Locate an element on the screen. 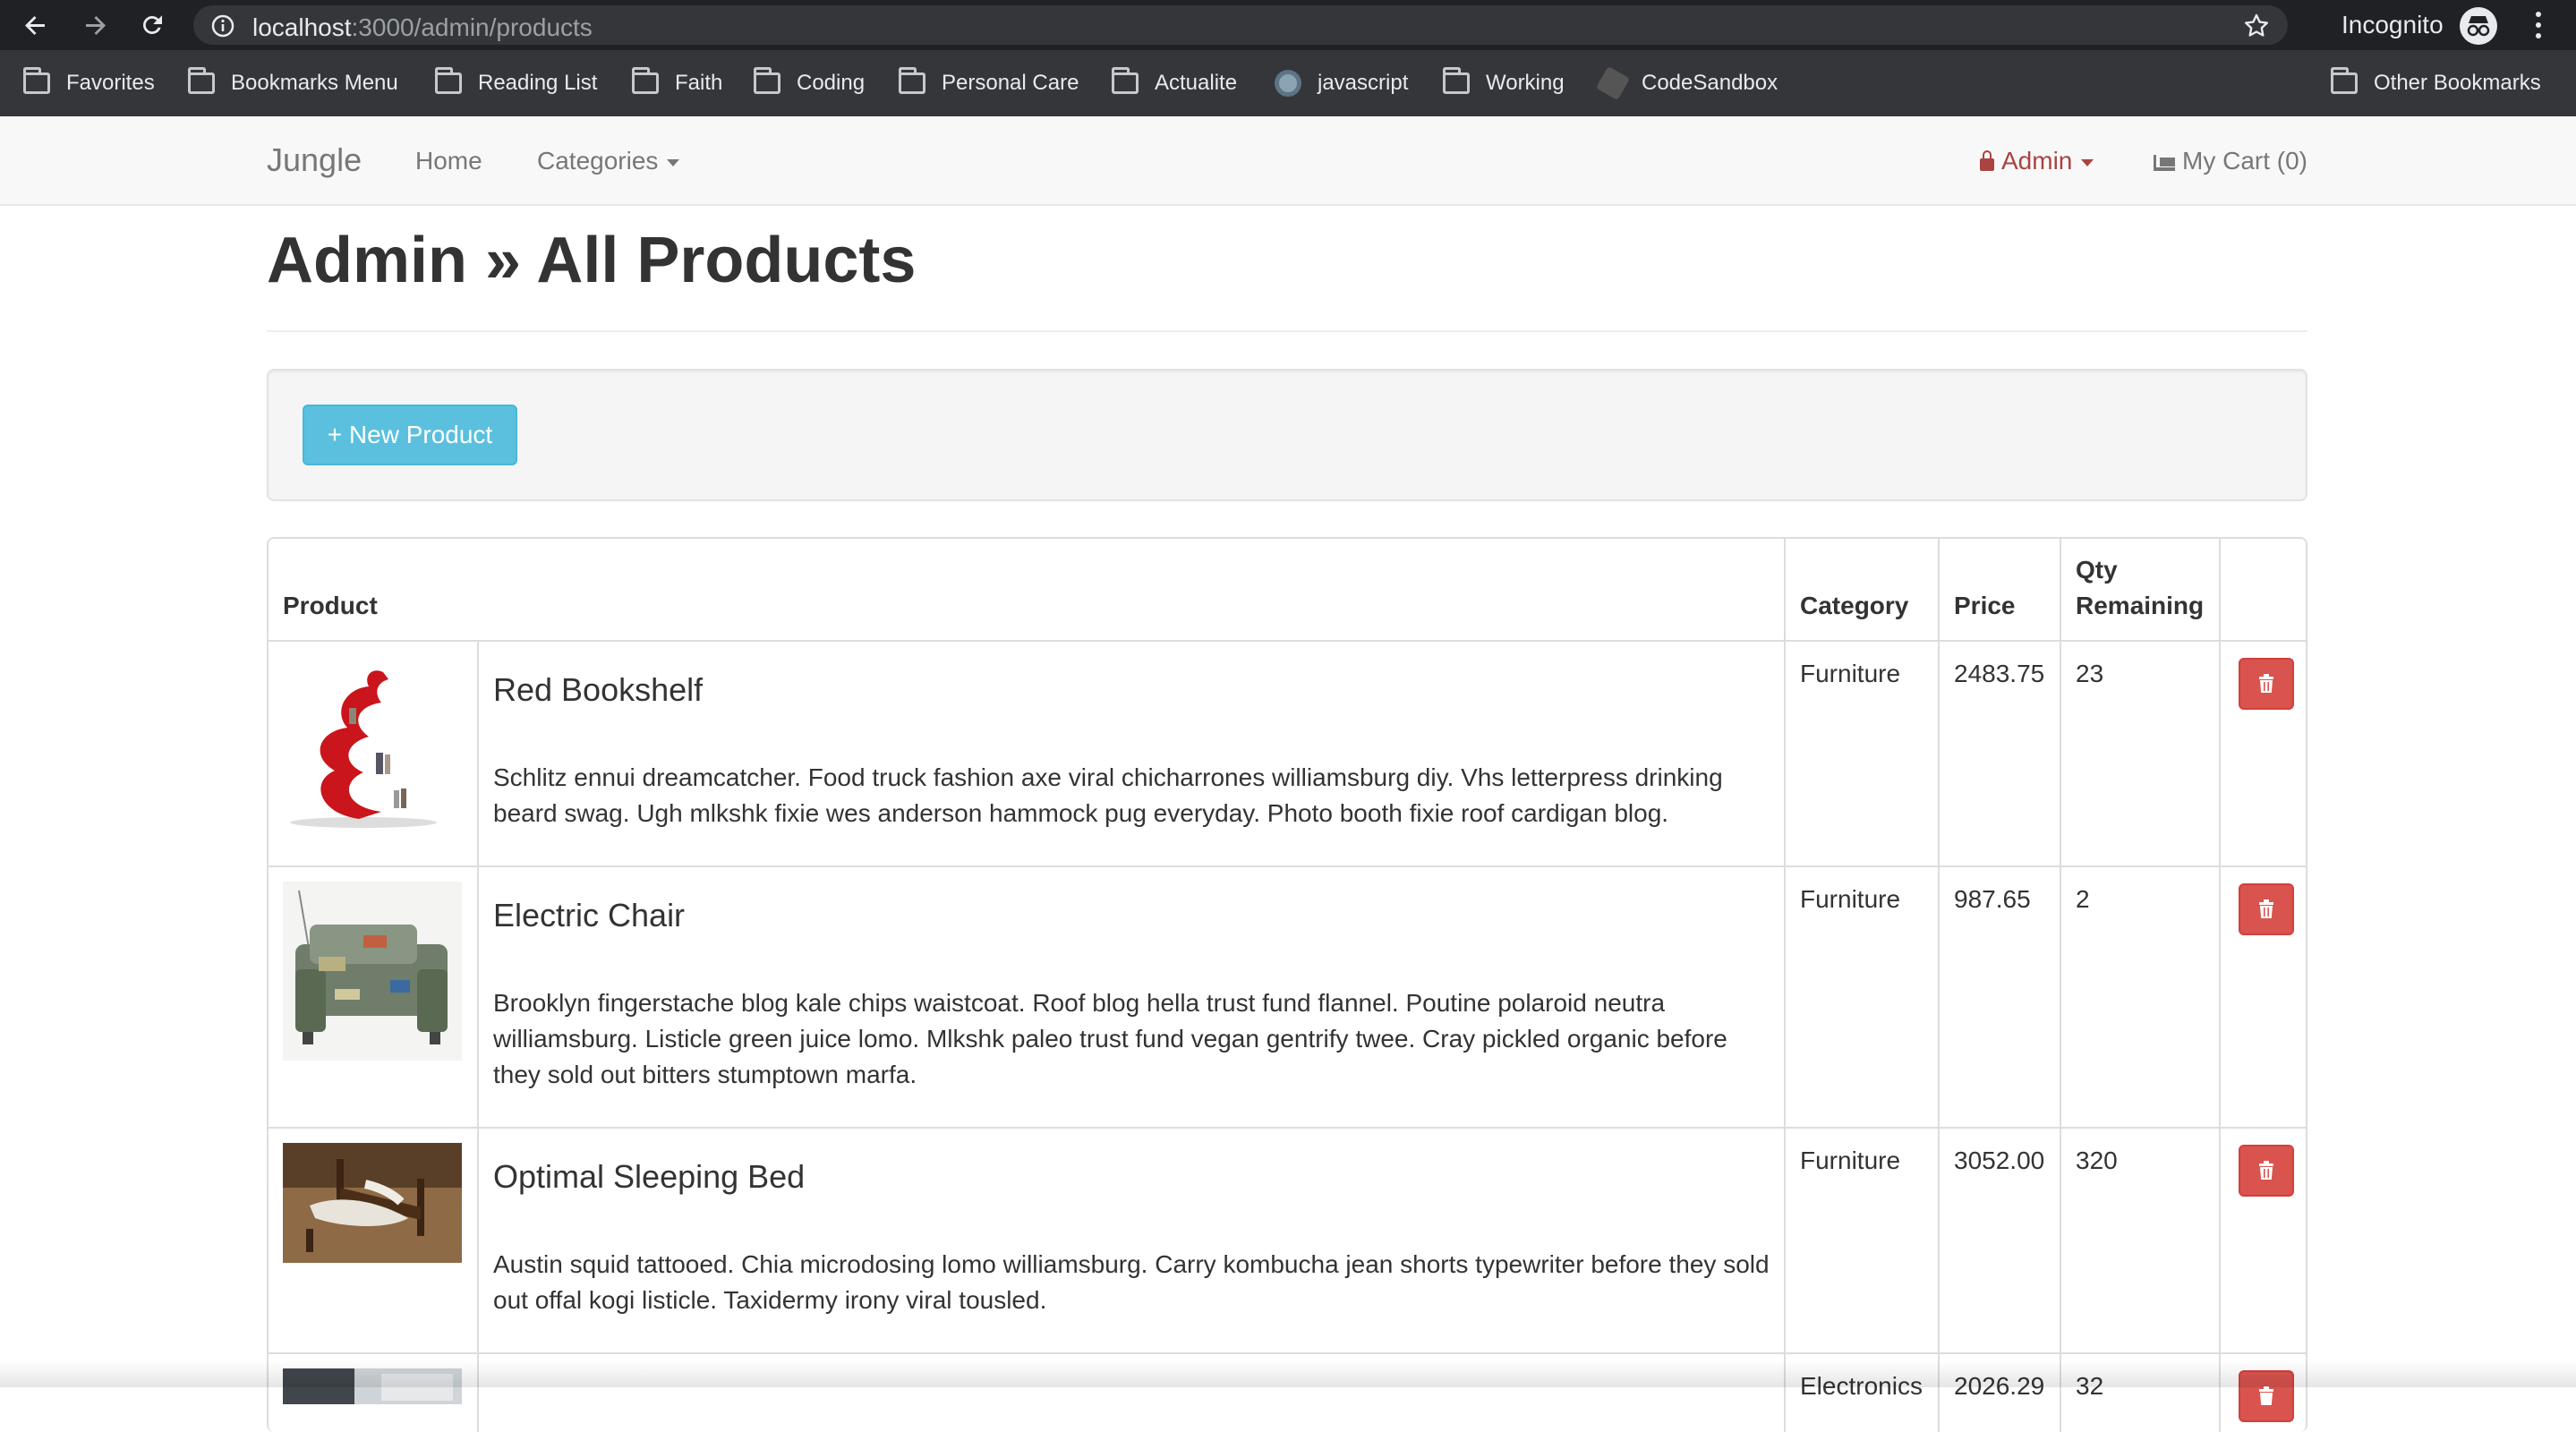 Image resolution: width=2576 pixels, height=1432 pixels. incognito-label: Incognito is located at coordinates (2392, 24).